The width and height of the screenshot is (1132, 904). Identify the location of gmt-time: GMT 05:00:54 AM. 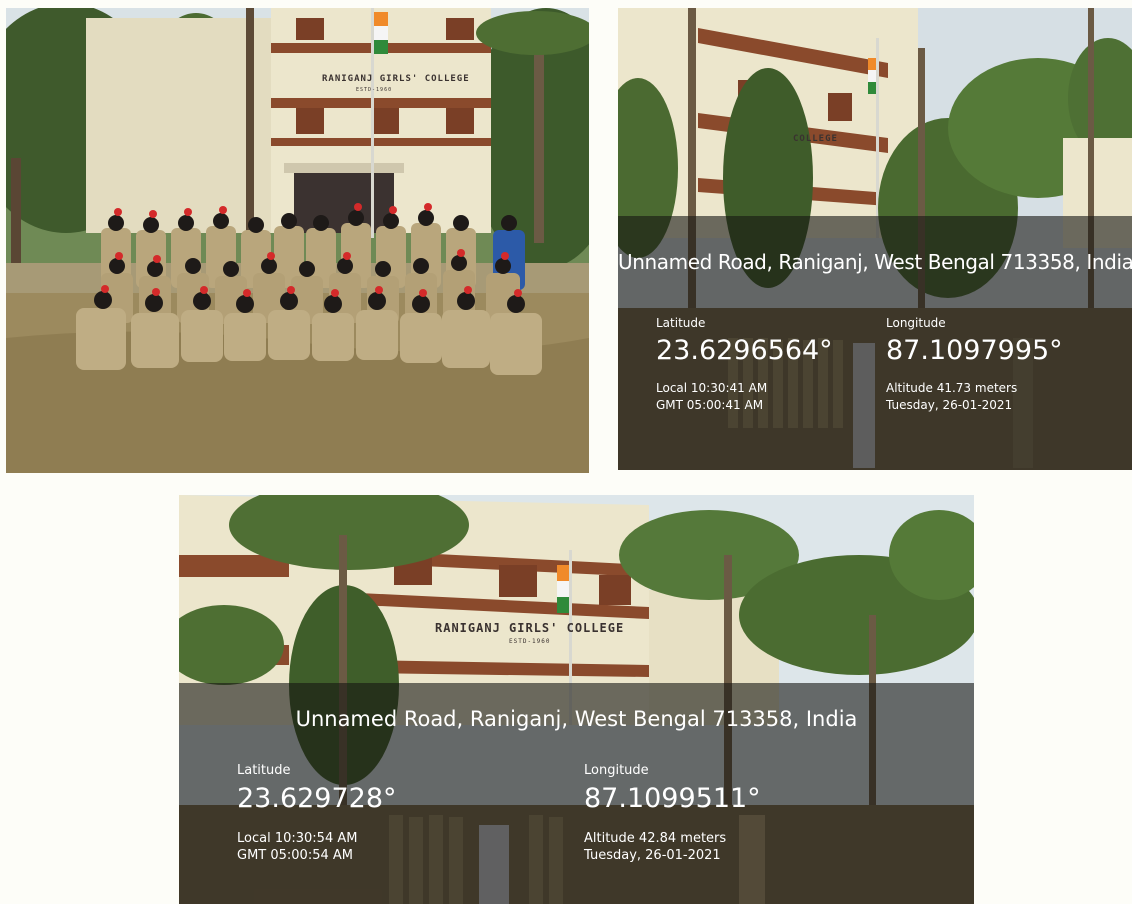
(295, 855).